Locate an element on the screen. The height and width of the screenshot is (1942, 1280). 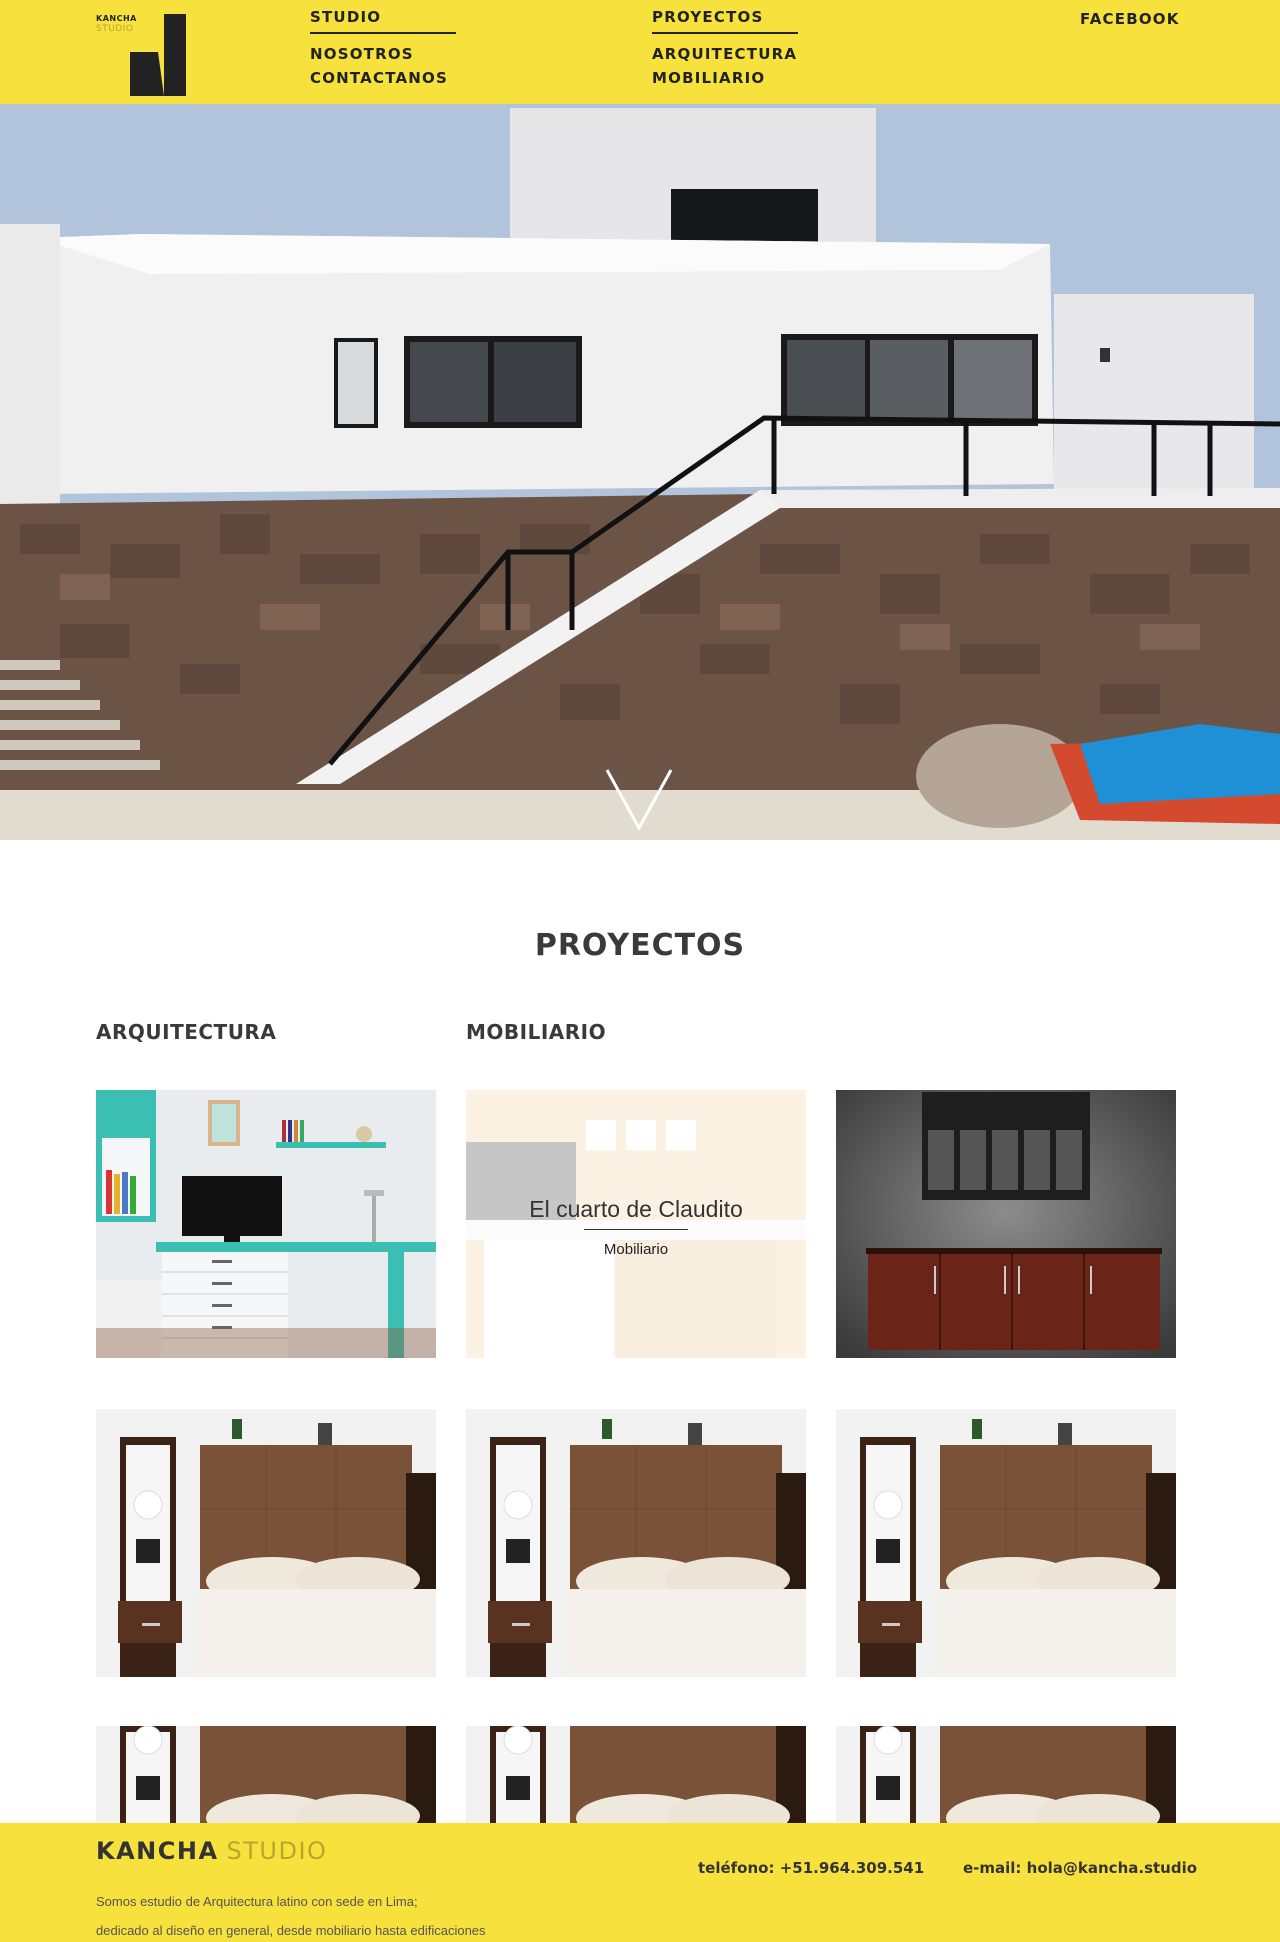
k-logo-icon is located at coordinates (158, 55).